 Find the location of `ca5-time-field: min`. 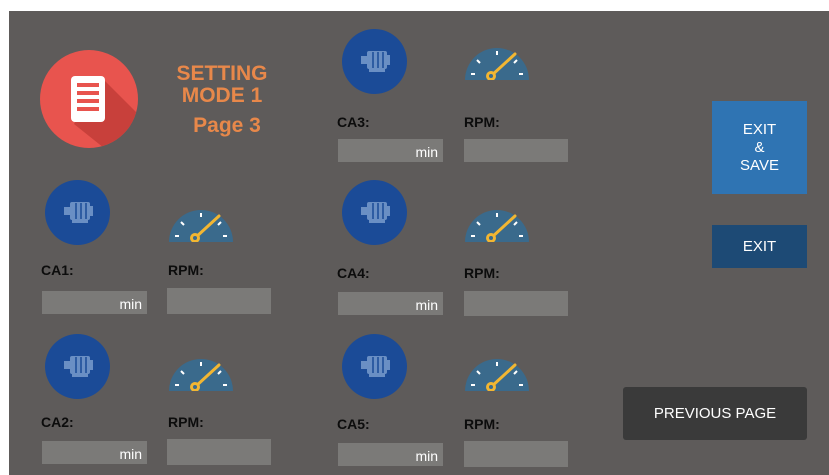

ca5-time-field: min is located at coordinates (390, 454).